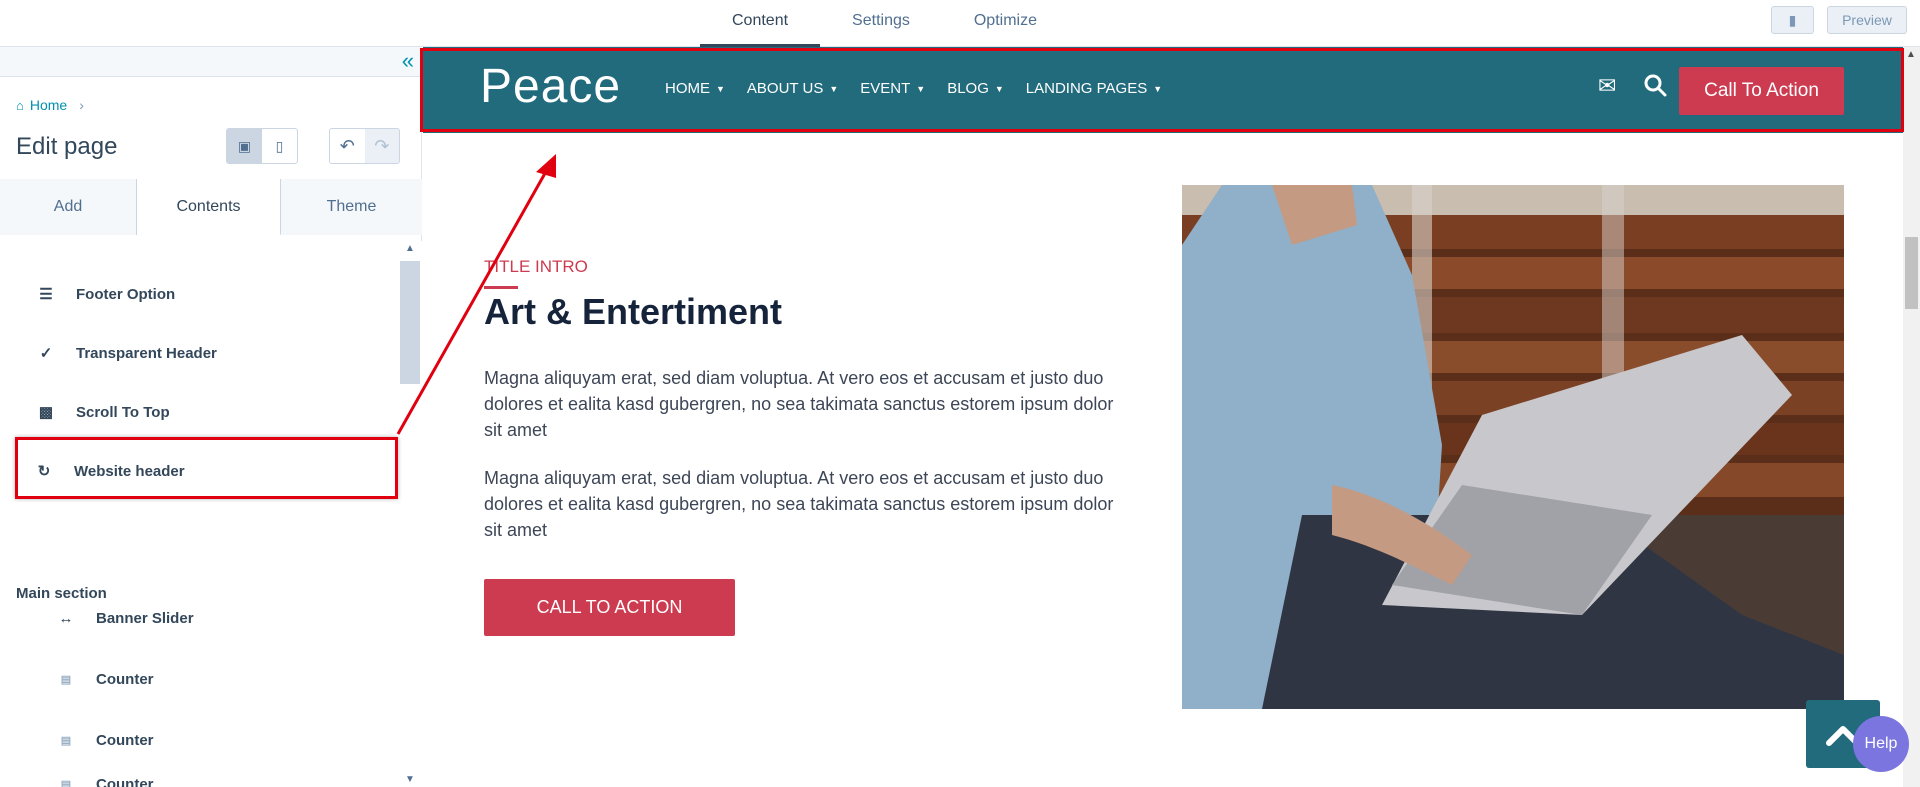 This screenshot has height=787, width=1920. Describe the element at coordinates (381, 146) in the screenshot. I see `redo-icon: ↷` at that location.